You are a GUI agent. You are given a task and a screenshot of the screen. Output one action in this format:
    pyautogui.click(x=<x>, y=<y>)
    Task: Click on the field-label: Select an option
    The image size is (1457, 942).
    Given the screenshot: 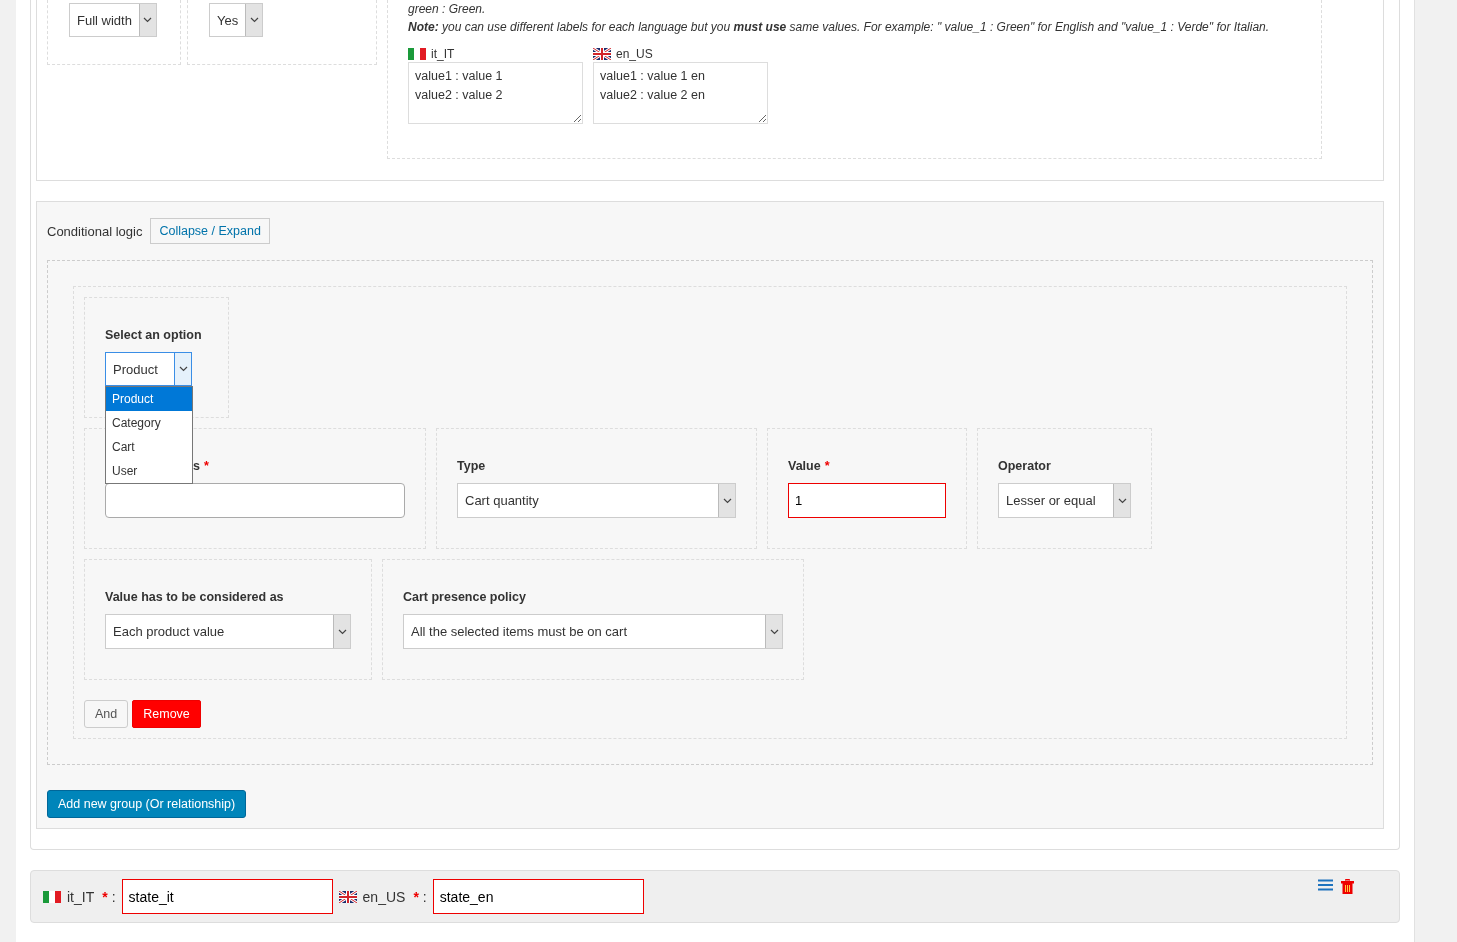 What is the action you would take?
    pyautogui.click(x=154, y=336)
    